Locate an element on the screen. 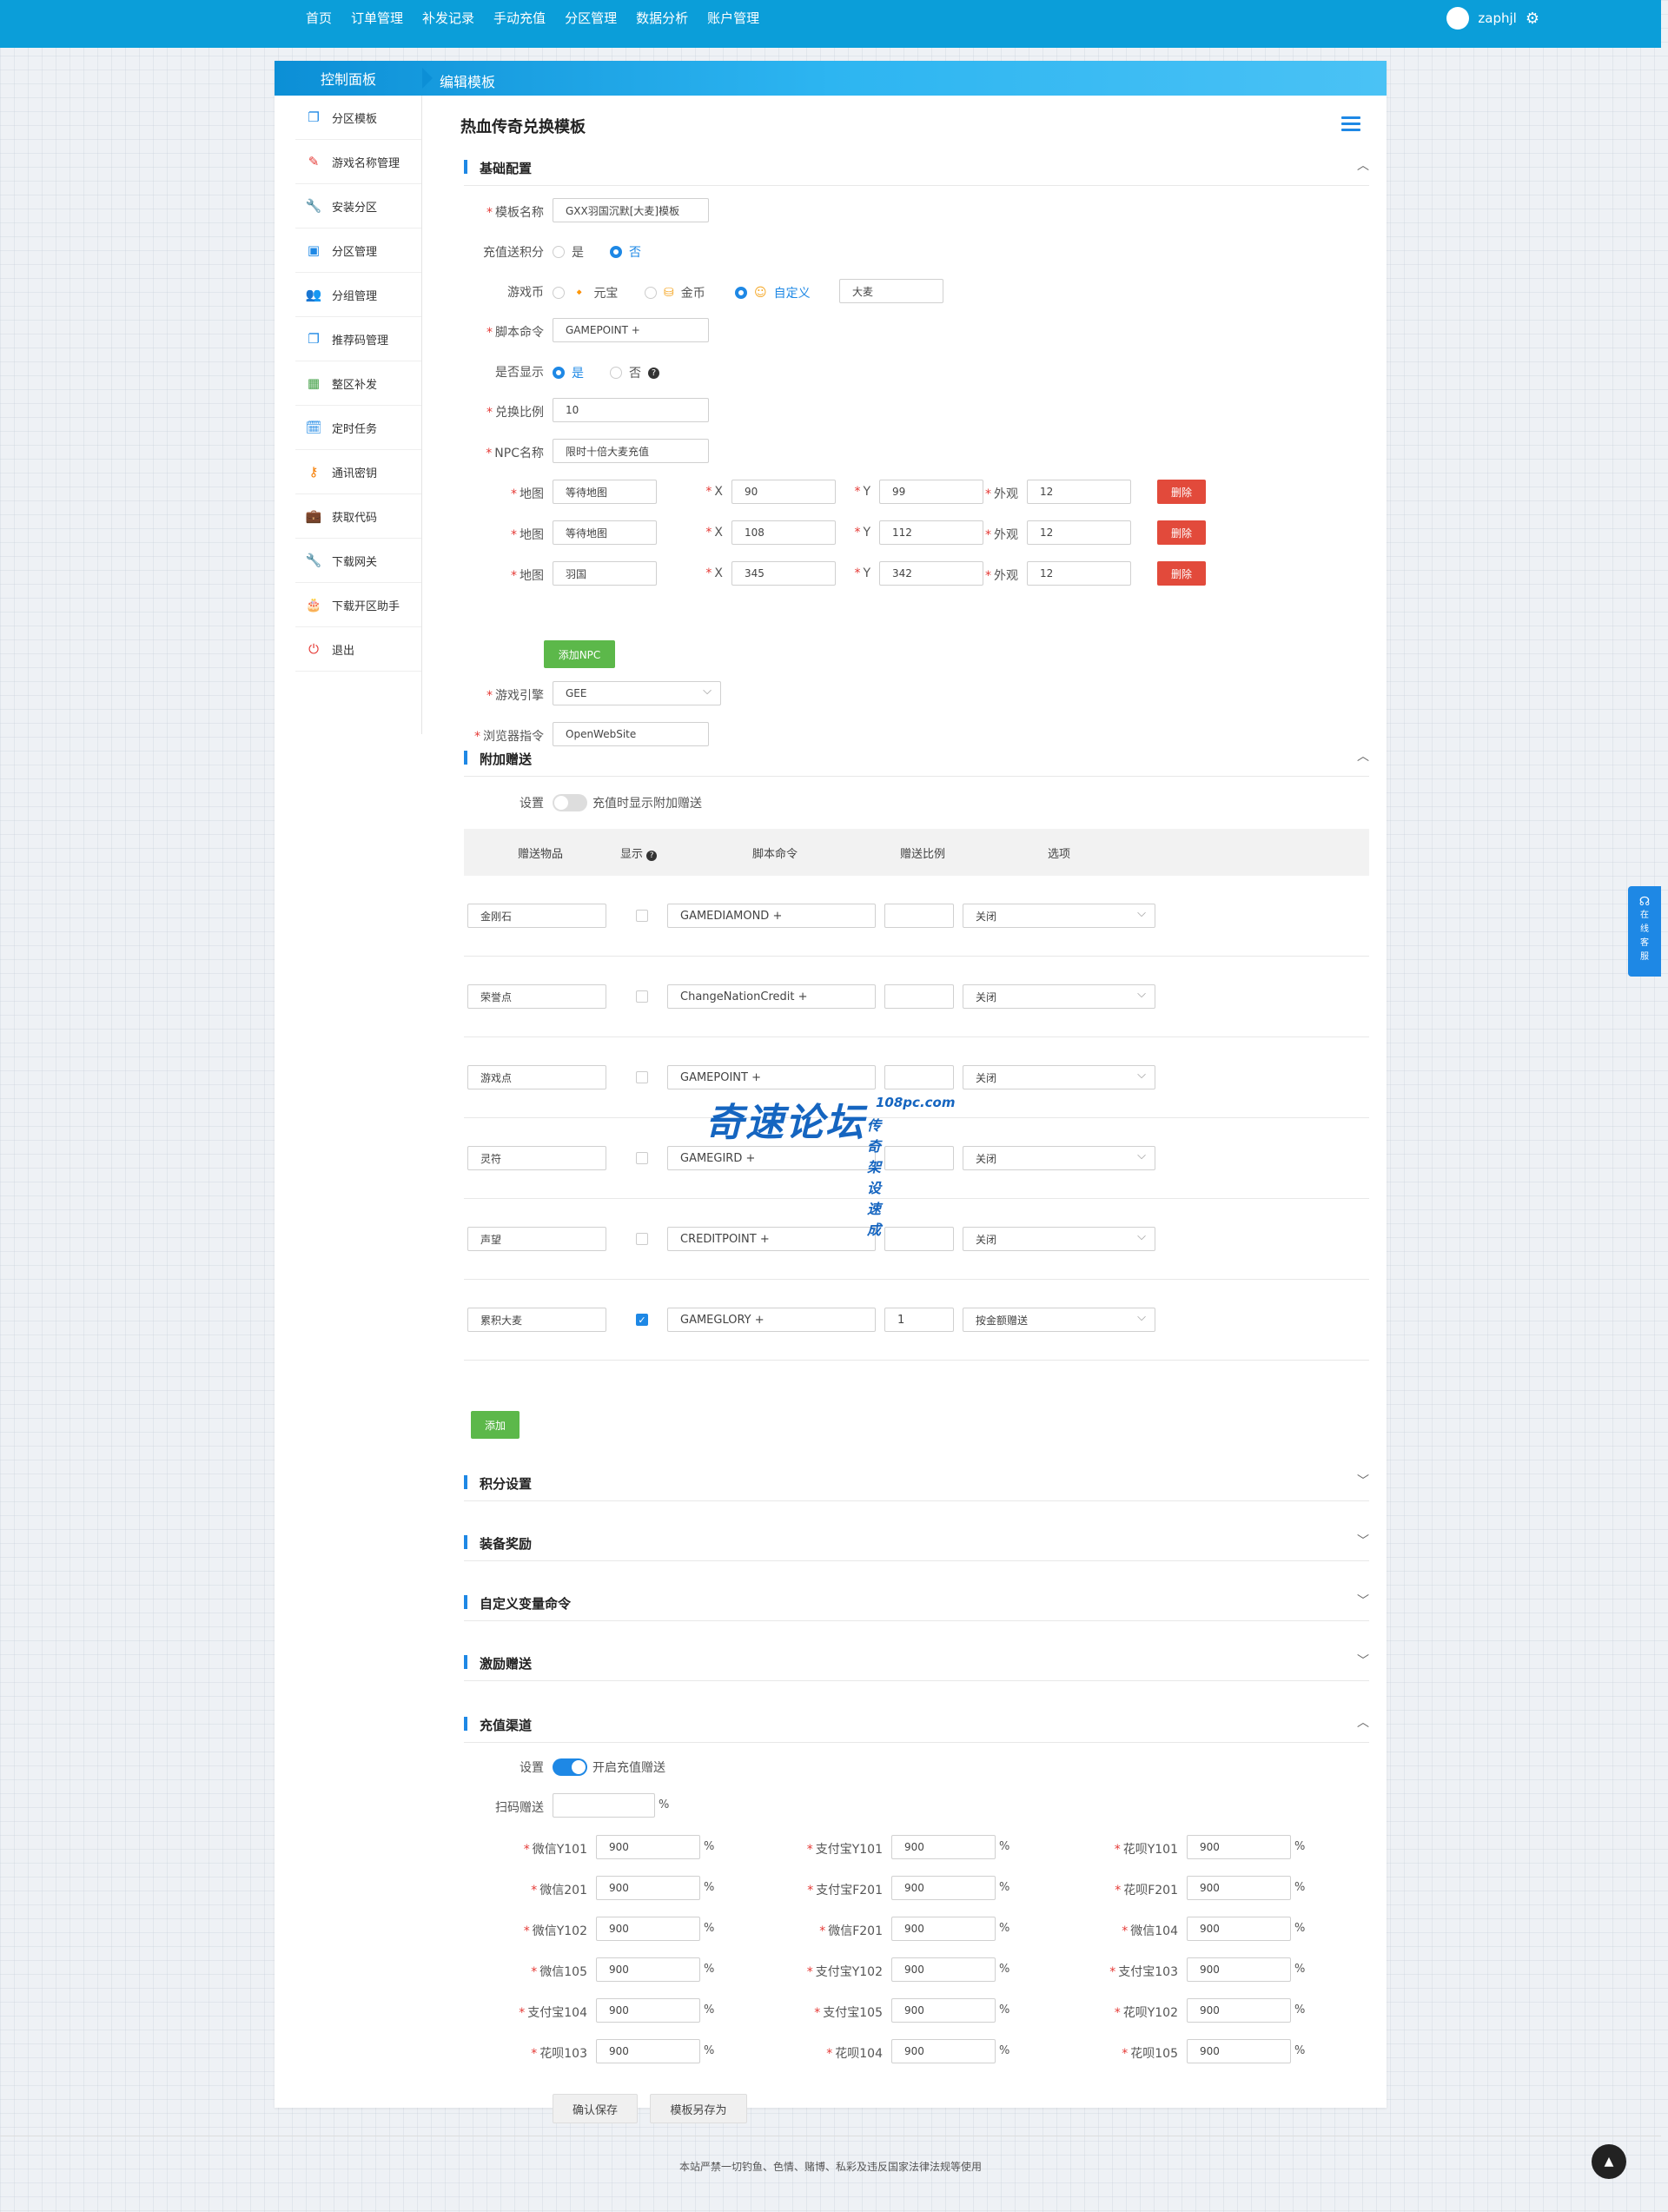  nav-zone-manage: 分区管理 is located at coordinates (591, 18).